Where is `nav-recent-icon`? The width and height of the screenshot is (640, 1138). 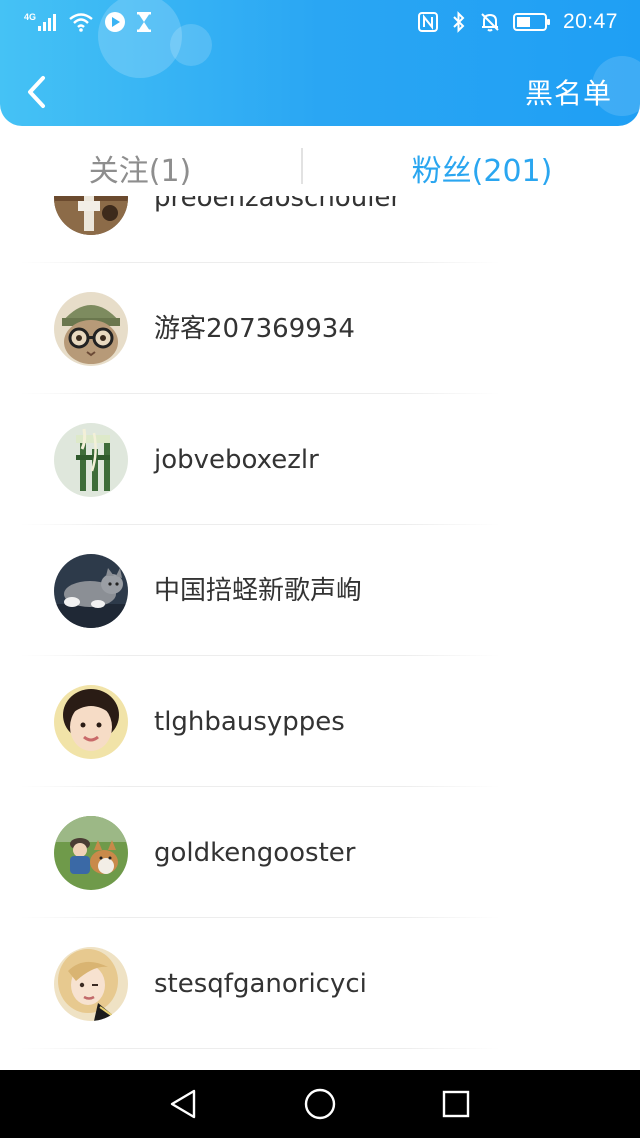
nav-recent-icon is located at coordinates (456, 1104).